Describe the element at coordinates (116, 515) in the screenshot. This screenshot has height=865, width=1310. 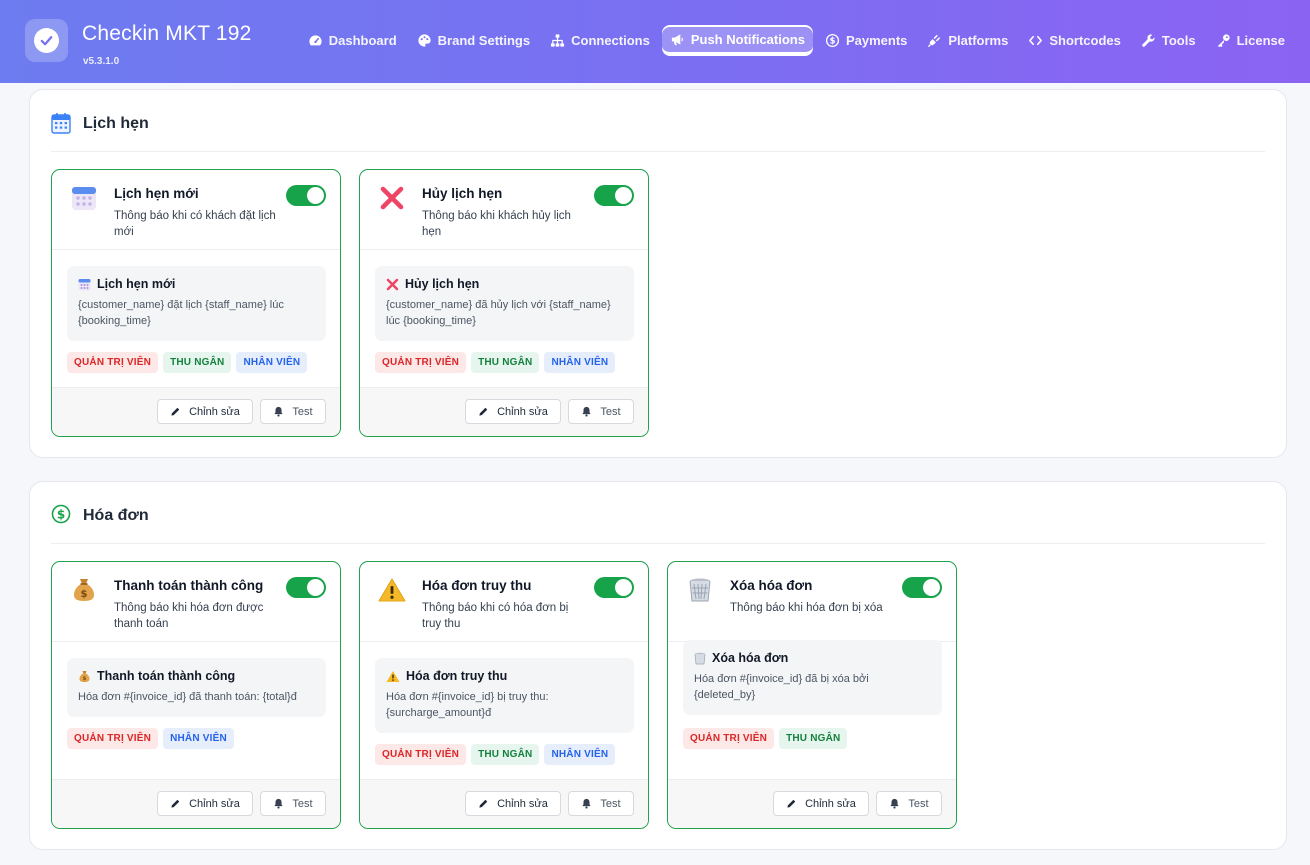
I see `section-title: Hóa đơn` at that location.